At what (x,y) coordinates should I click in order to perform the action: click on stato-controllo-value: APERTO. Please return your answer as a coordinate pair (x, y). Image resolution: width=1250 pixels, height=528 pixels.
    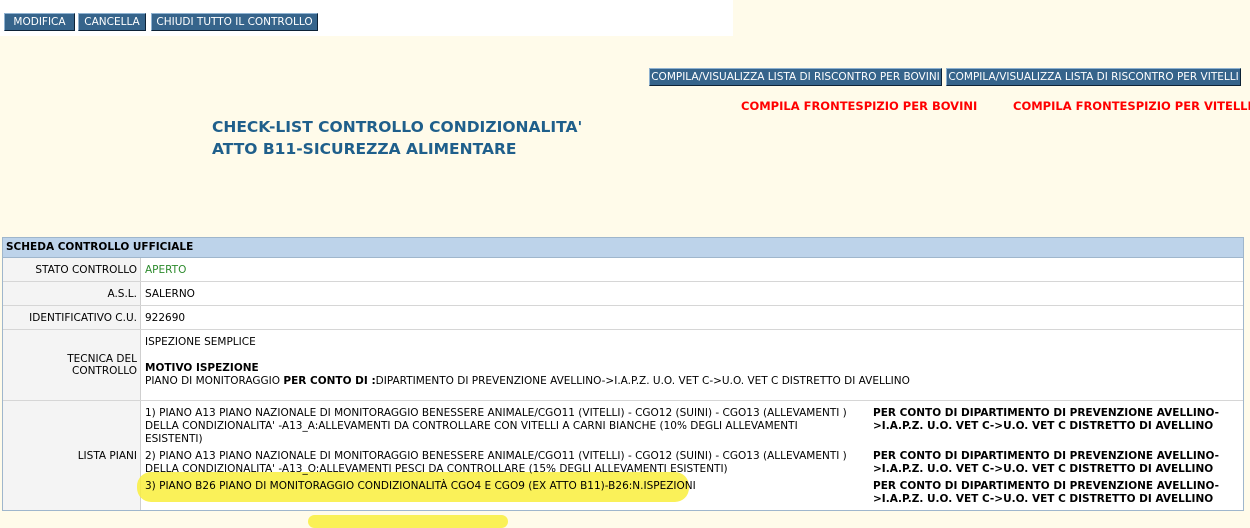
    Looking at the image, I should click on (166, 269).